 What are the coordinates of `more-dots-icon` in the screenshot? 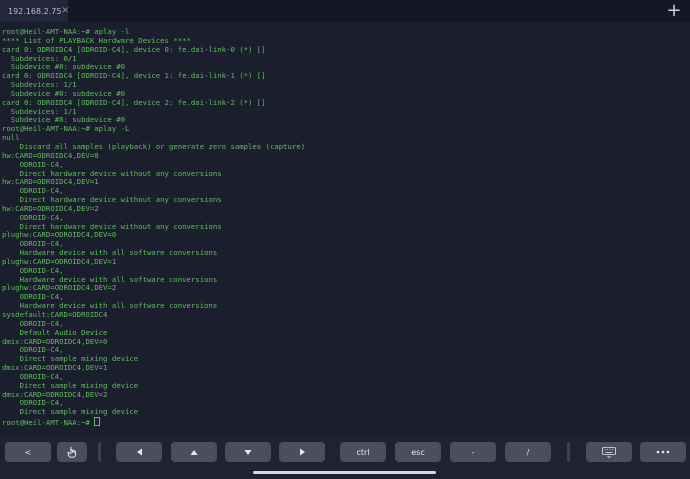 It's located at (663, 452).